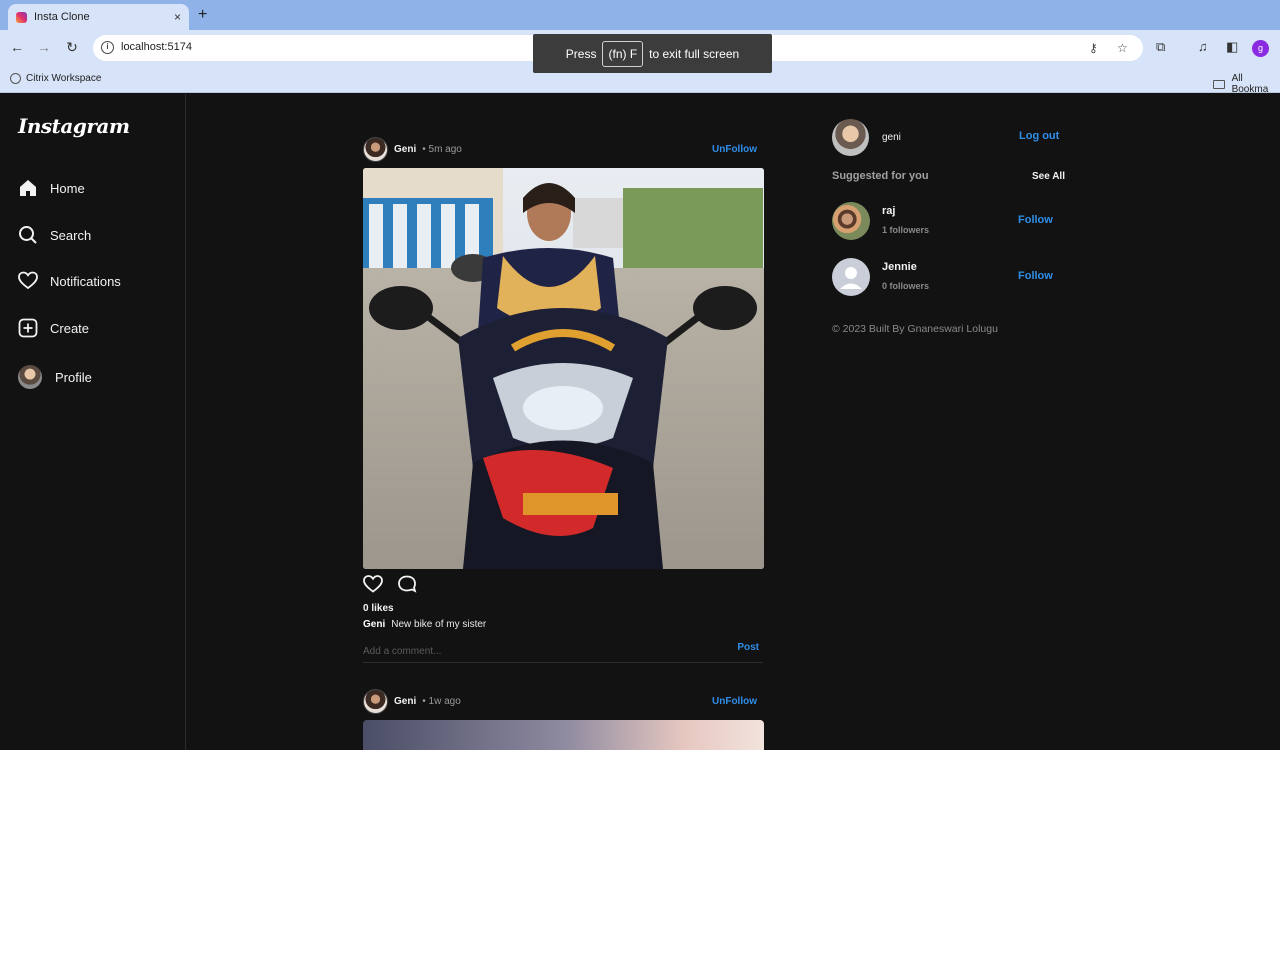  Describe the element at coordinates (21, 17) in the screenshot. I see `instagram-favicon-icon` at that location.